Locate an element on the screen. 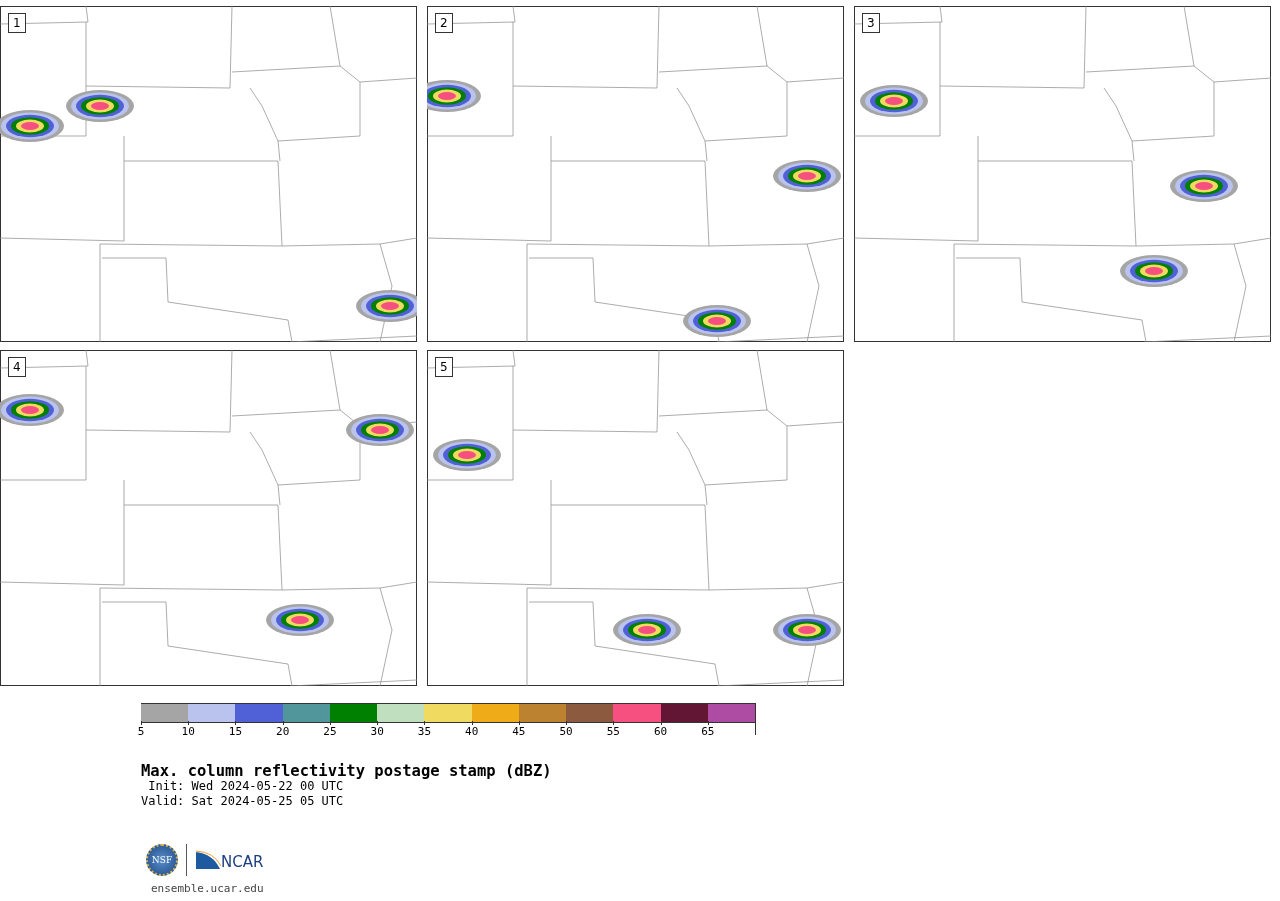 This screenshot has width=1280, height=901. colorbar-tick-label: 15 is located at coordinates (235, 731).